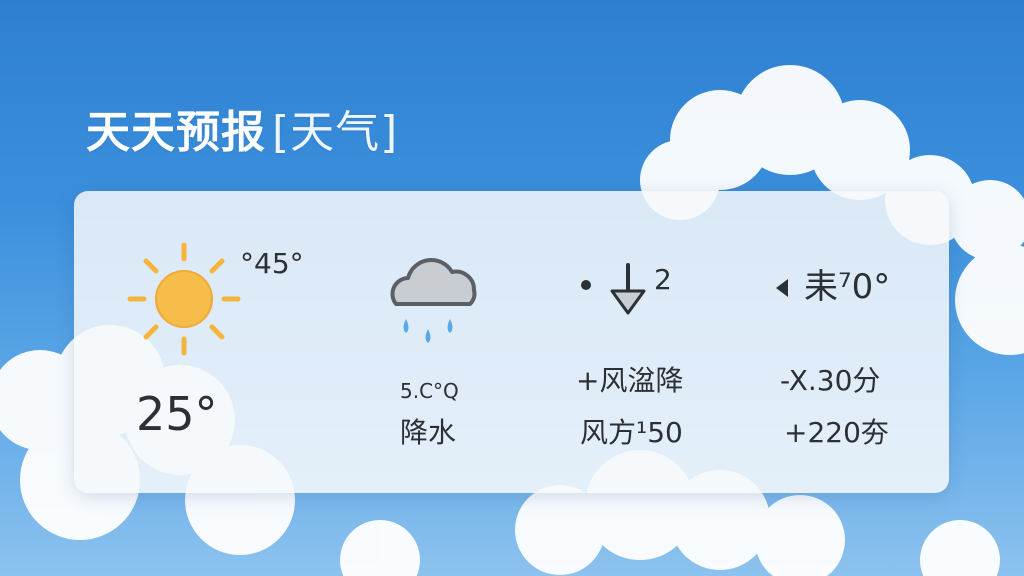  What do you see at coordinates (856, 342) in the screenshot?
I see `misc-column: 耒⁷0° -X.30分 +220夯` at bounding box center [856, 342].